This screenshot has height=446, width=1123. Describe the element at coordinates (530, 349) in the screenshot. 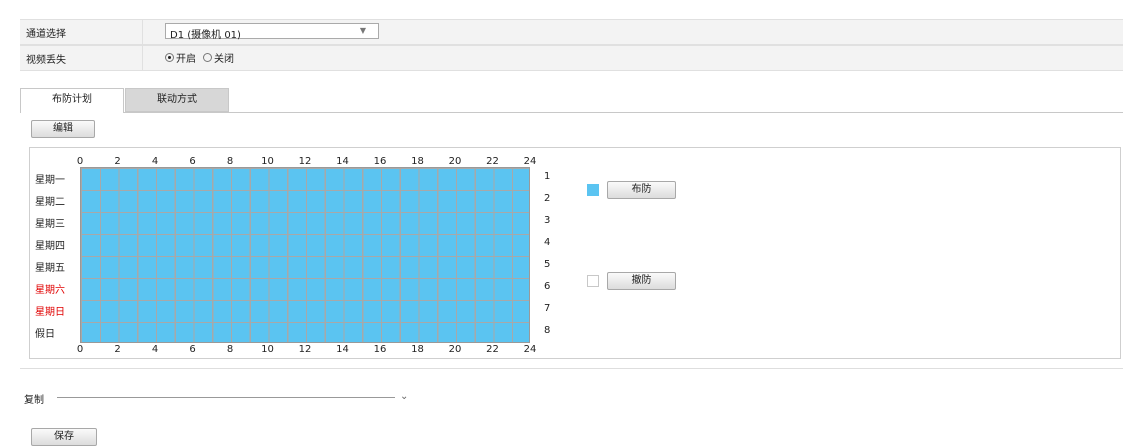

I see `hour-tick-bottom: 24` at that location.